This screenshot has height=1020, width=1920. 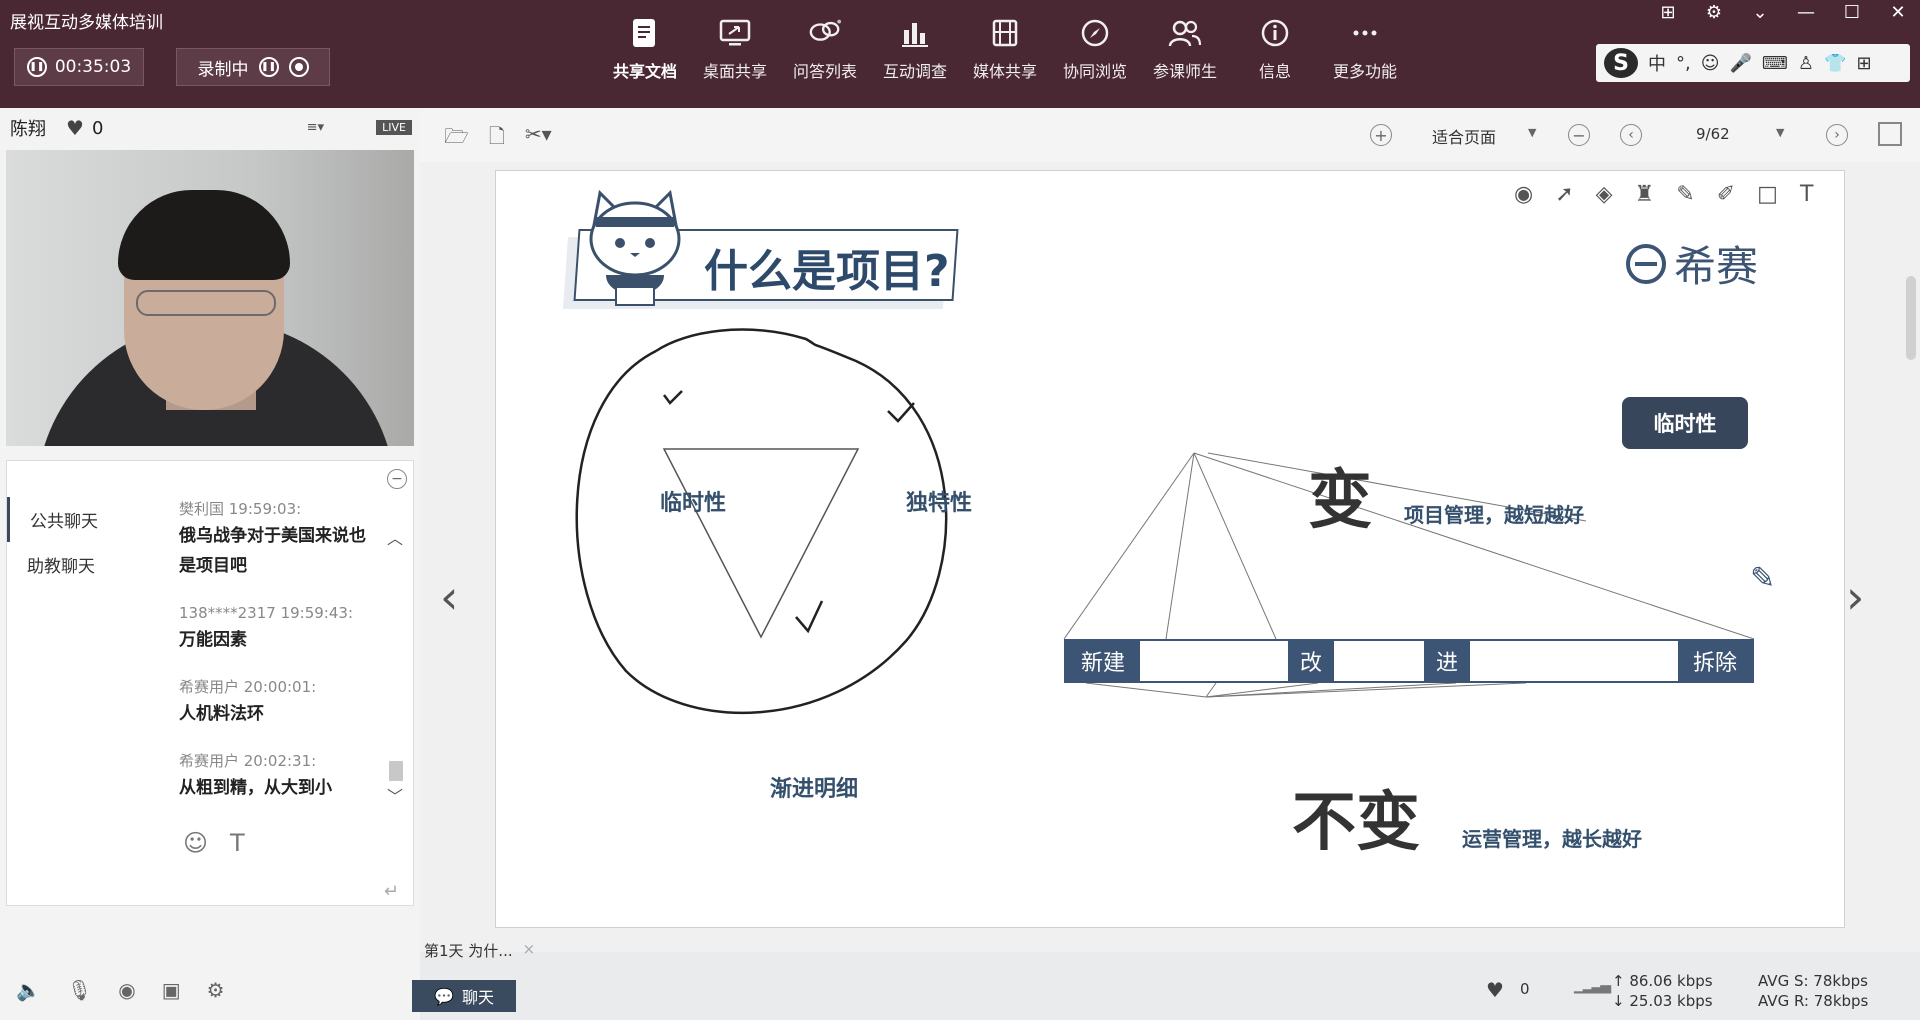 What do you see at coordinates (1863, 63) in the screenshot?
I see `grid-icon: ⊞` at bounding box center [1863, 63].